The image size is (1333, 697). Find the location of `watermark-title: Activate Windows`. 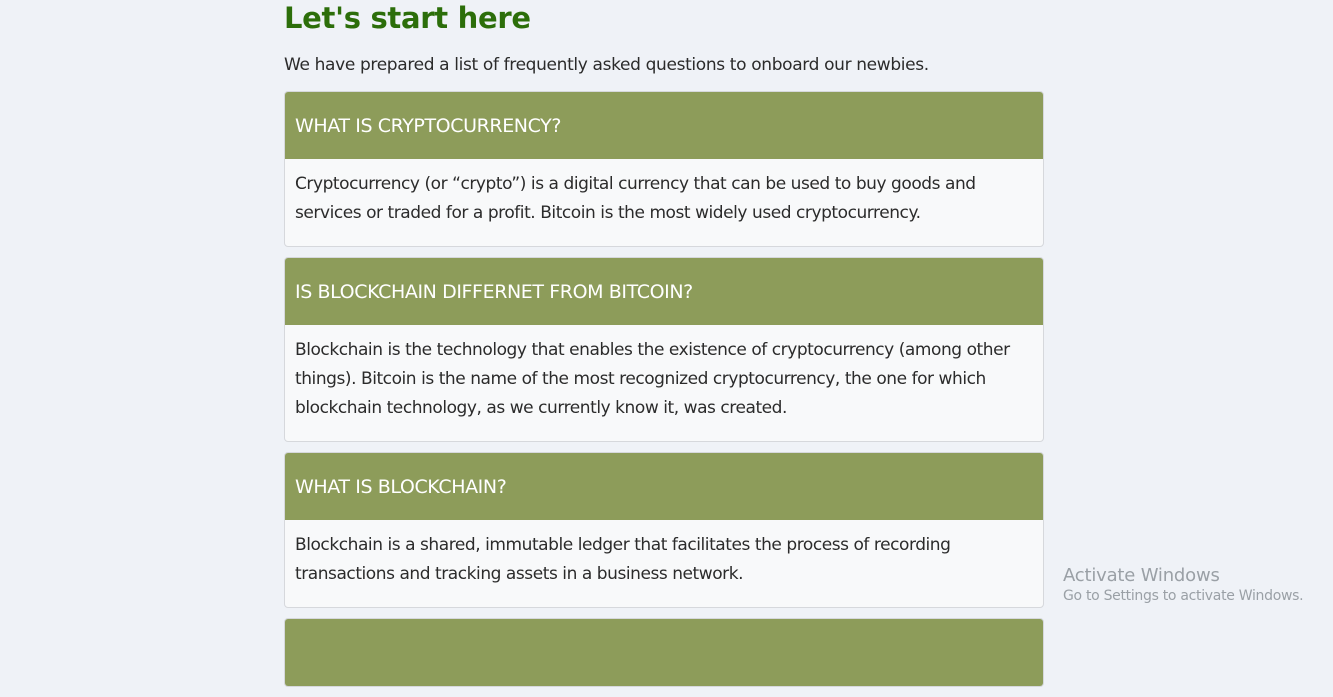

watermark-title: Activate Windows is located at coordinates (1141, 575).